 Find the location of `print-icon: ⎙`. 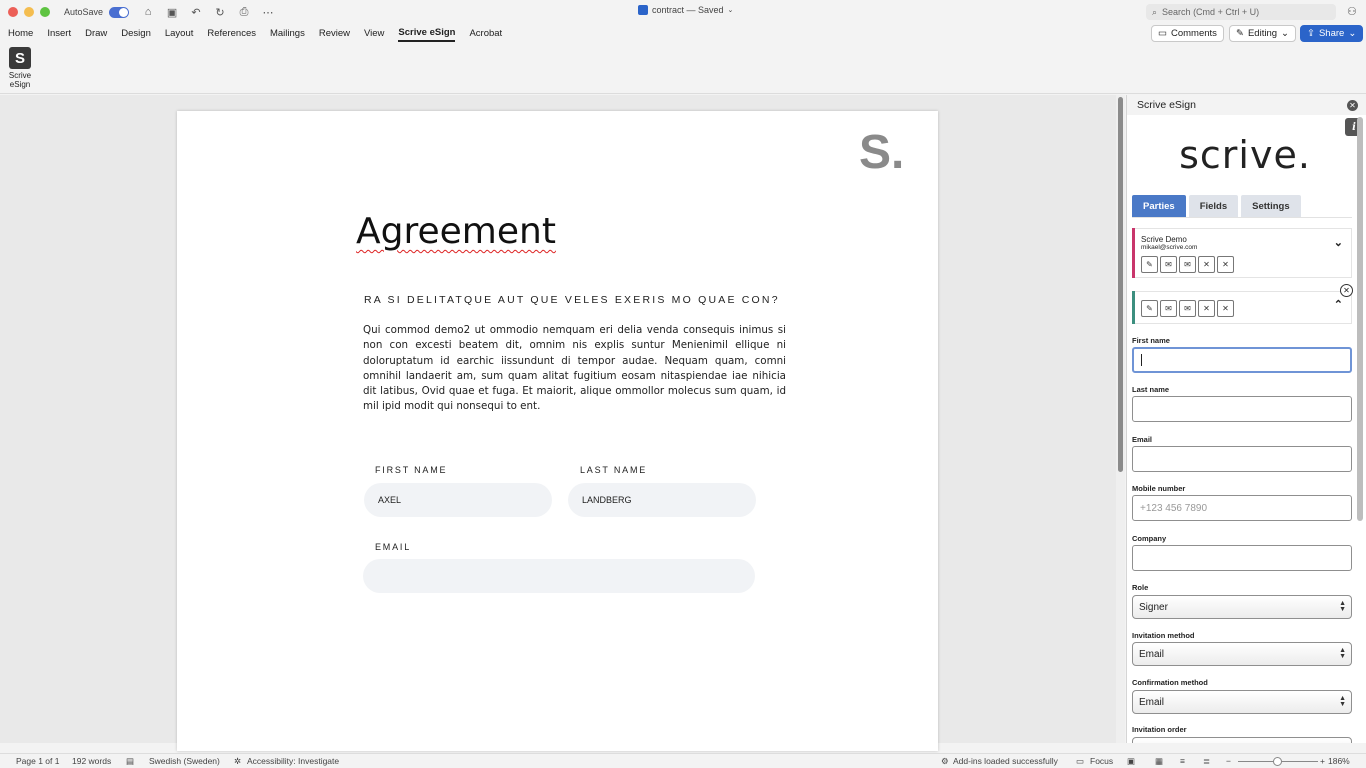

print-icon: ⎙ is located at coordinates (244, 12).